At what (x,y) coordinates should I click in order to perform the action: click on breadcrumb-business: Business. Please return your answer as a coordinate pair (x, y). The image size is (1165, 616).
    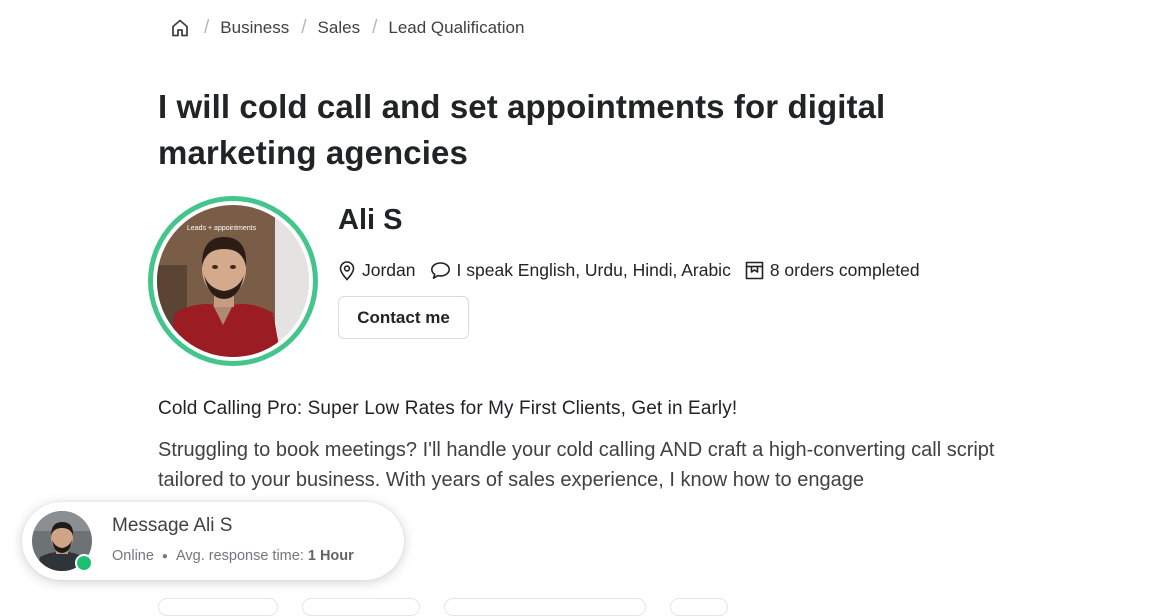
    Looking at the image, I should click on (254, 28).